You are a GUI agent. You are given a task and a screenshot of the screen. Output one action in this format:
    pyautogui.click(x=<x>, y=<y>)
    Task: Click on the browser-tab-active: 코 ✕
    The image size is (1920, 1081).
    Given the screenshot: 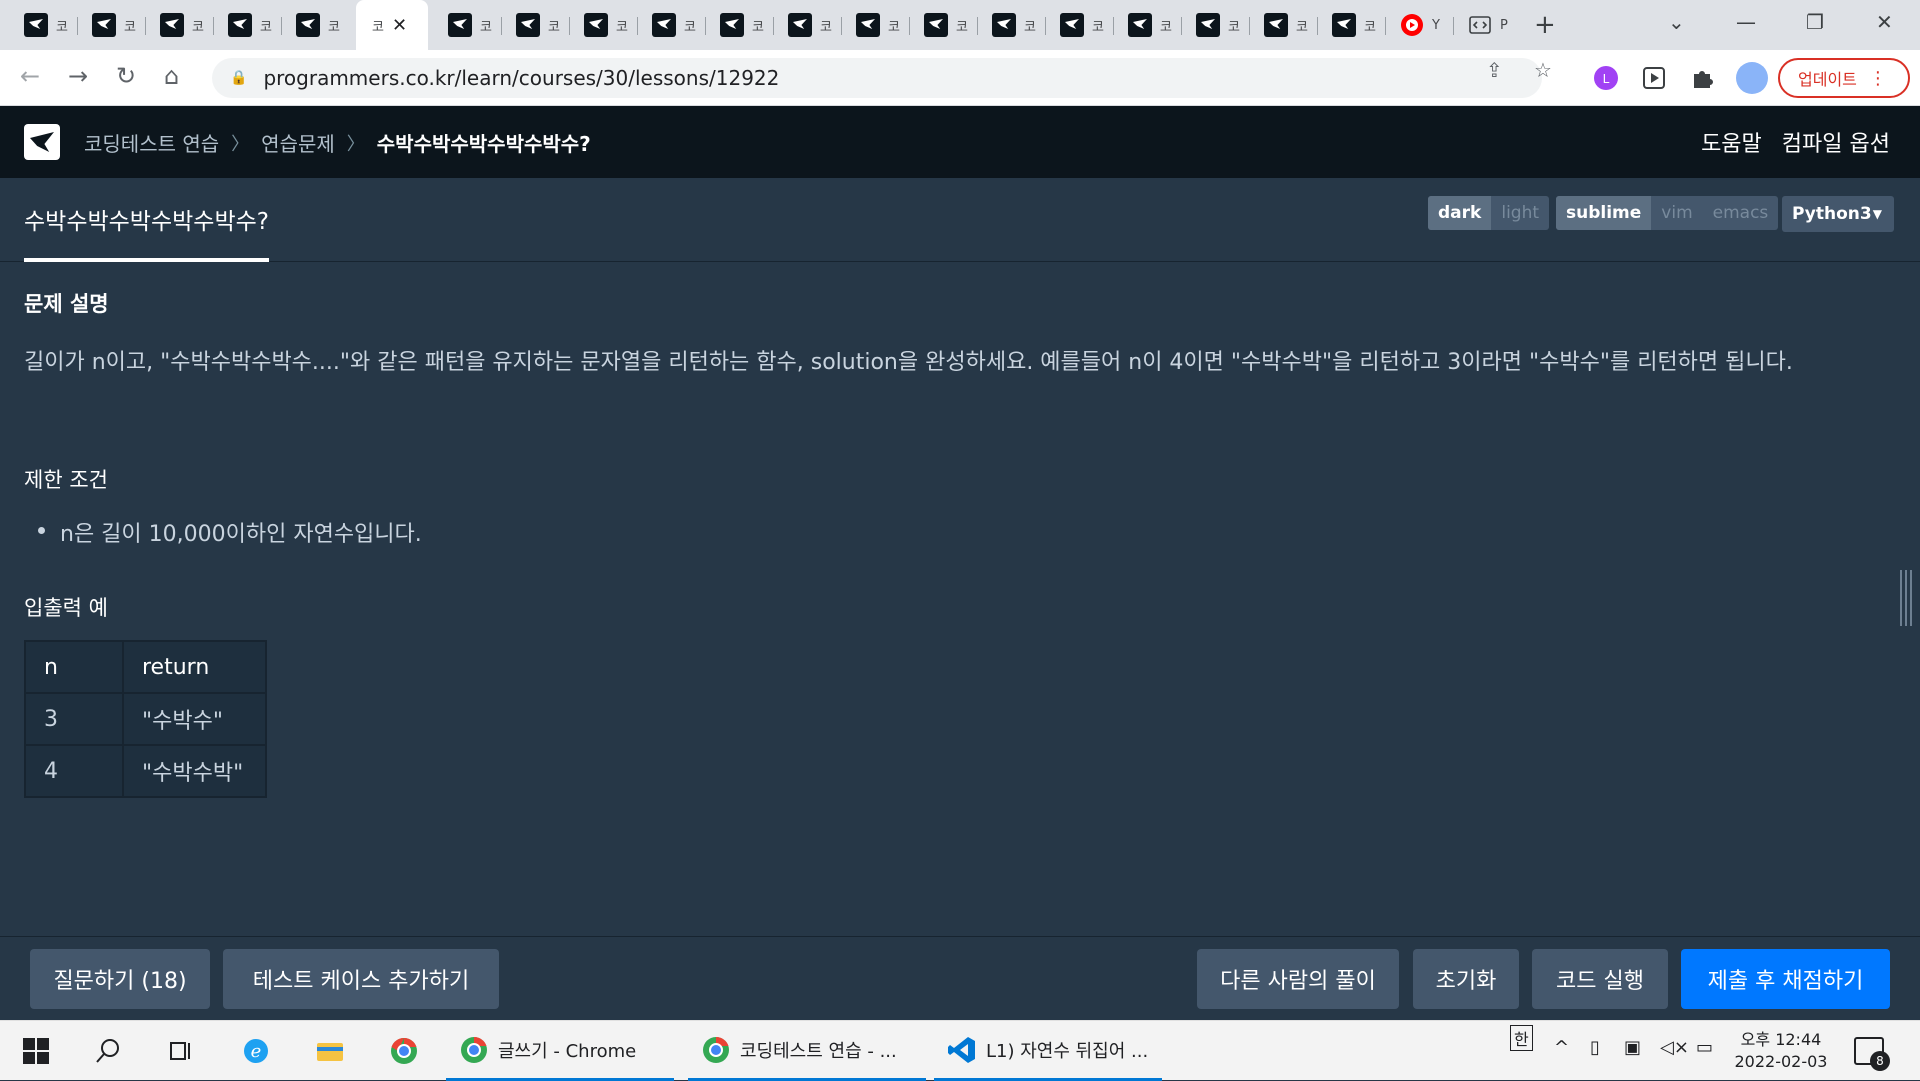 What is the action you would take?
    pyautogui.click(x=392, y=25)
    